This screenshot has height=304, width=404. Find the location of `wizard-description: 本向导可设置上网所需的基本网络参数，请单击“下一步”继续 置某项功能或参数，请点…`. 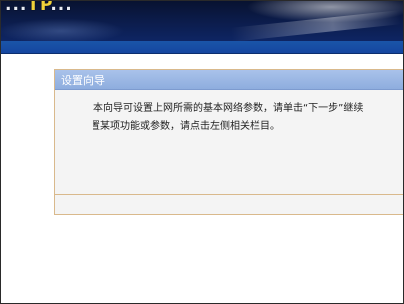

wizard-description: 本向导可设置上网所需的基本网络参数，请单击“下一步”继续 置某项功能或参数，请点… is located at coordinates (248, 118).